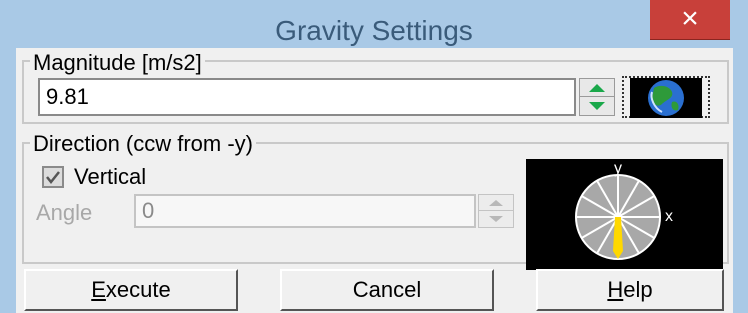 Image resolution: width=748 pixels, height=313 pixels. I want to click on angle-spinner, so click(496, 211).